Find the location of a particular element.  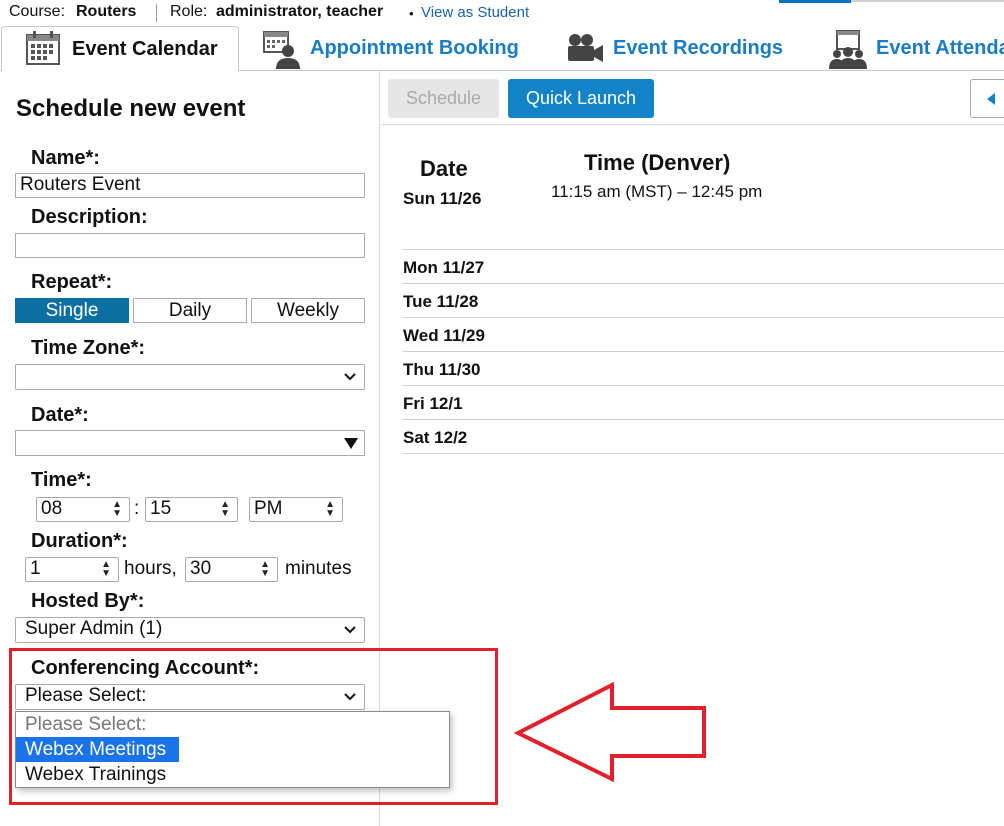

tab-event-recordings: Event Recordings is located at coordinates (674, 48).